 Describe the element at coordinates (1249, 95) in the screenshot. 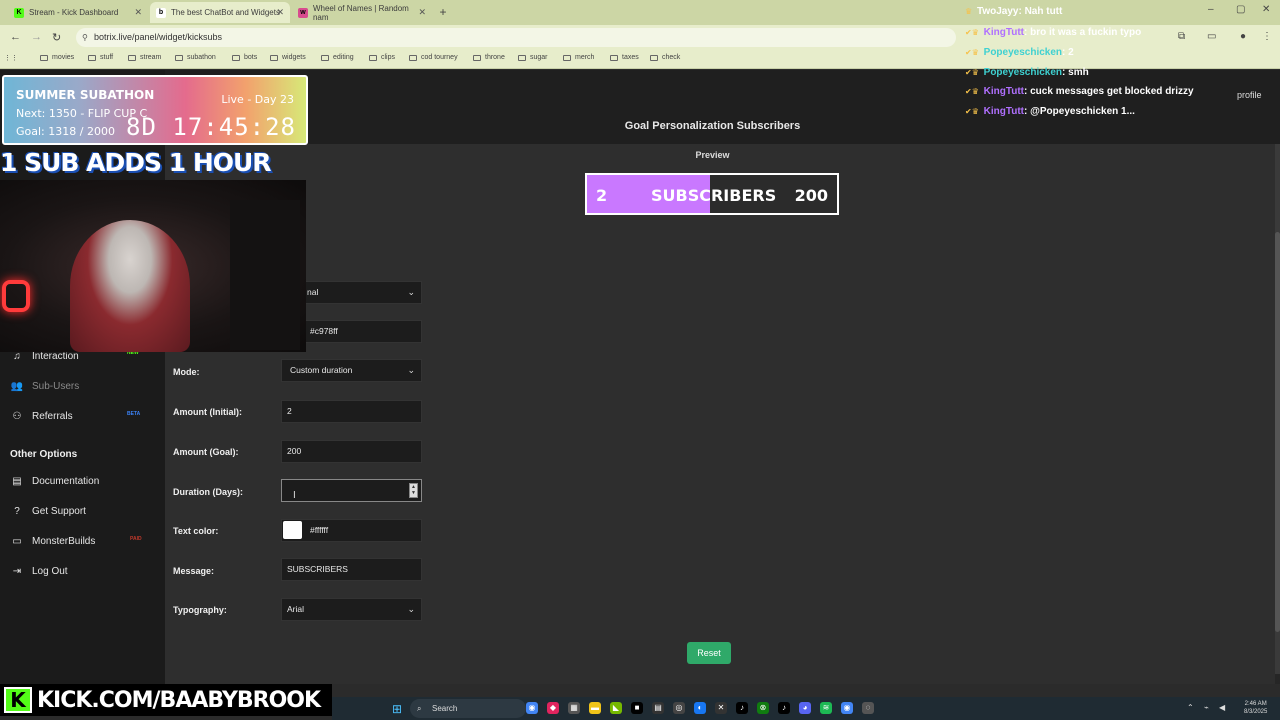

I see `profile-link: profile` at that location.